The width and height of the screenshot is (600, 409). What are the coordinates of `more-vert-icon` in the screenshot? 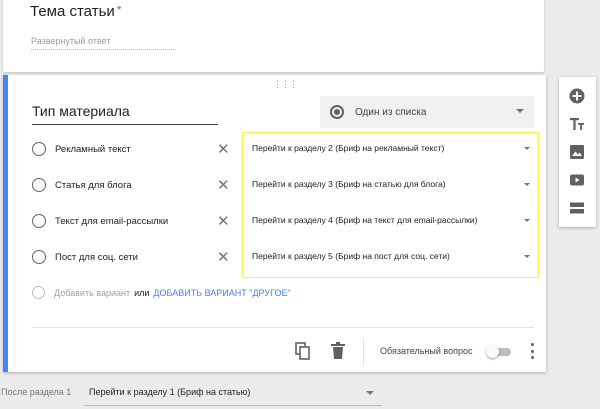 It's located at (532, 351).